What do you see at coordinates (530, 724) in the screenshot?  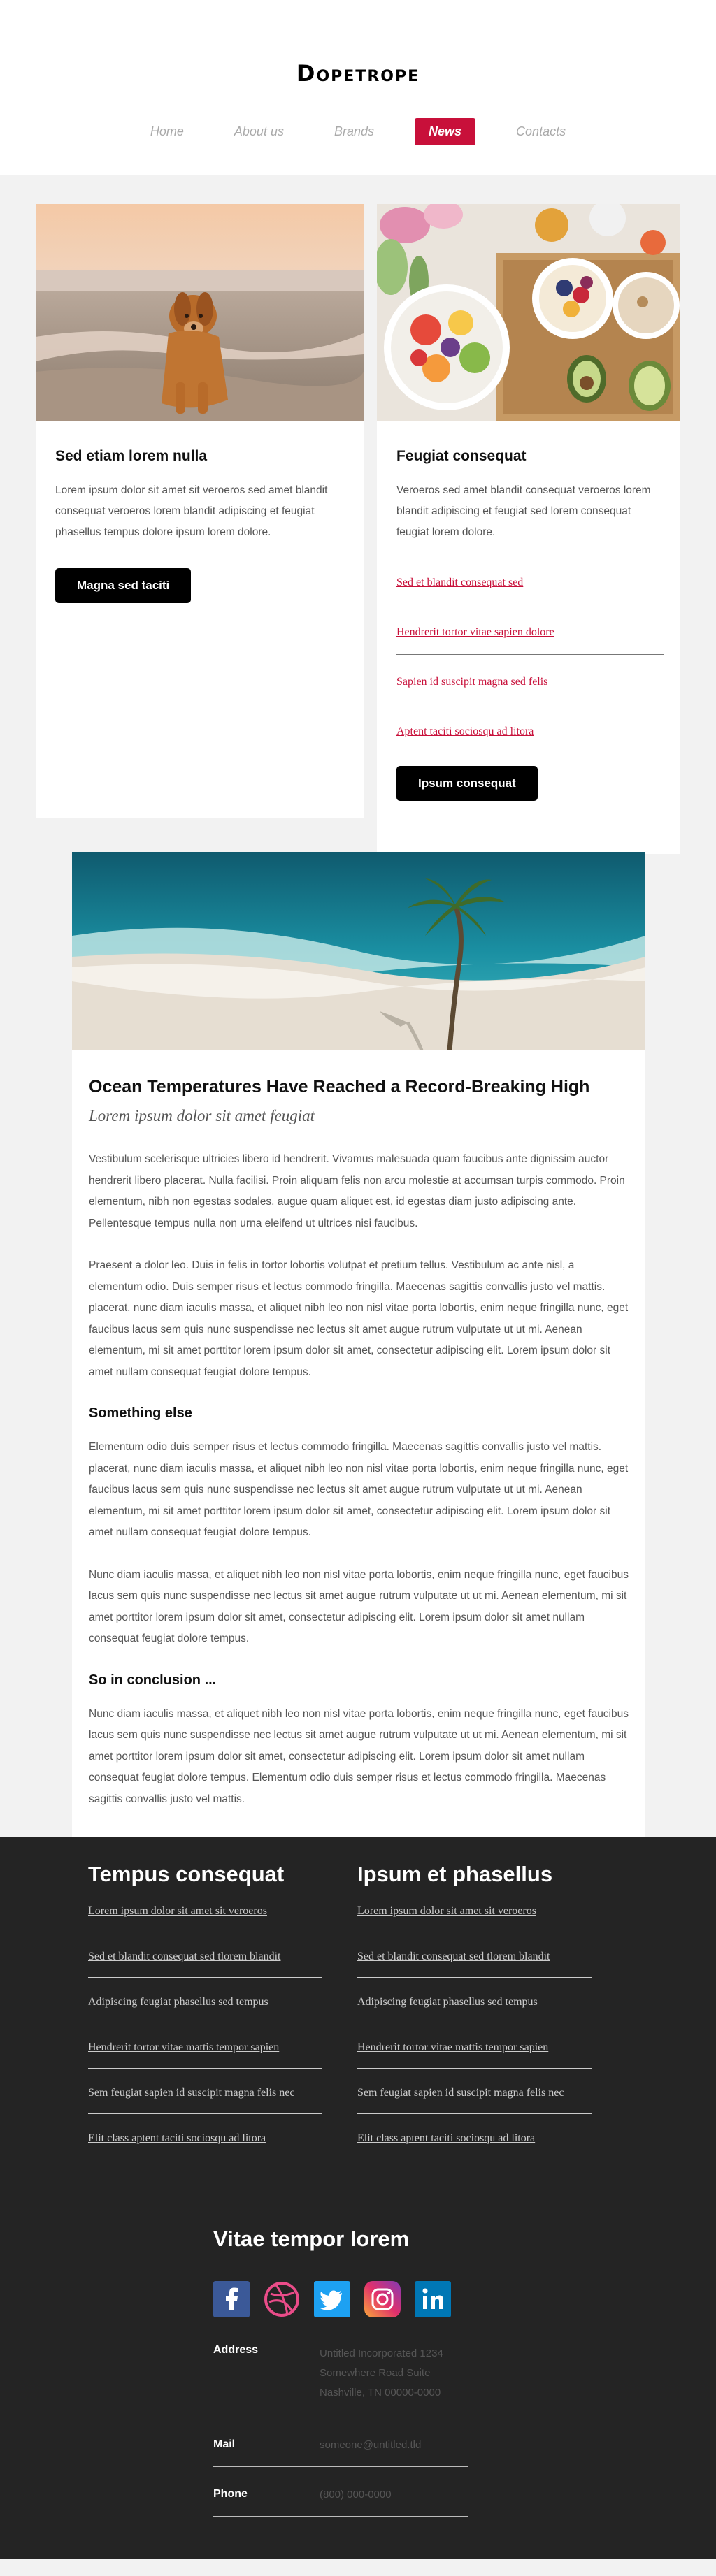 I see `card-link: Aptent taciti sociosqu ad litora` at bounding box center [530, 724].